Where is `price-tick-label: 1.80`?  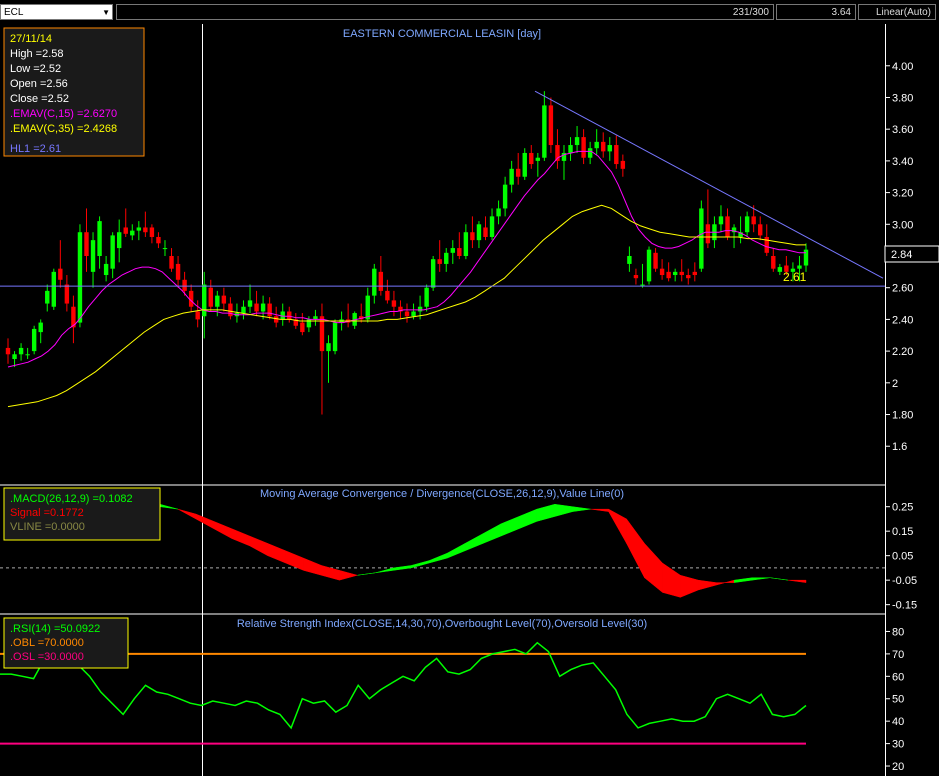 price-tick-label: 1.80 is located at coordinates (902, 416).